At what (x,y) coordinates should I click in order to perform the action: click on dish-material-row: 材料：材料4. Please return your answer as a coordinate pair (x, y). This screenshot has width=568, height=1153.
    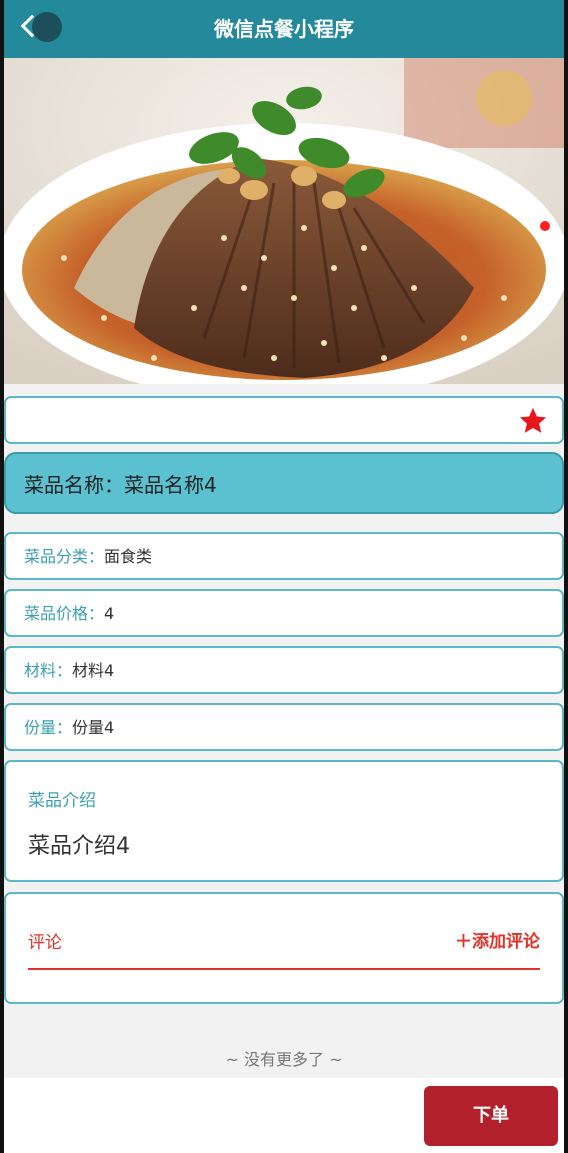
    Looking at the image, I should click on (284, 670).